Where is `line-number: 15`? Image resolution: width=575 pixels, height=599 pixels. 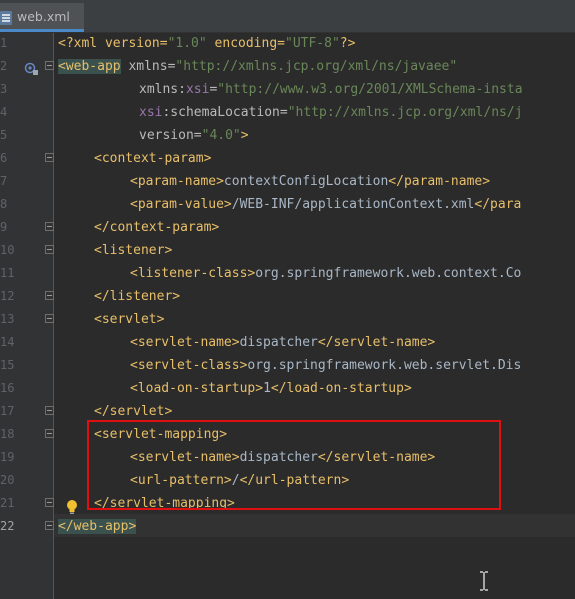
line-number: 15 is located at coordinates (7, 365).